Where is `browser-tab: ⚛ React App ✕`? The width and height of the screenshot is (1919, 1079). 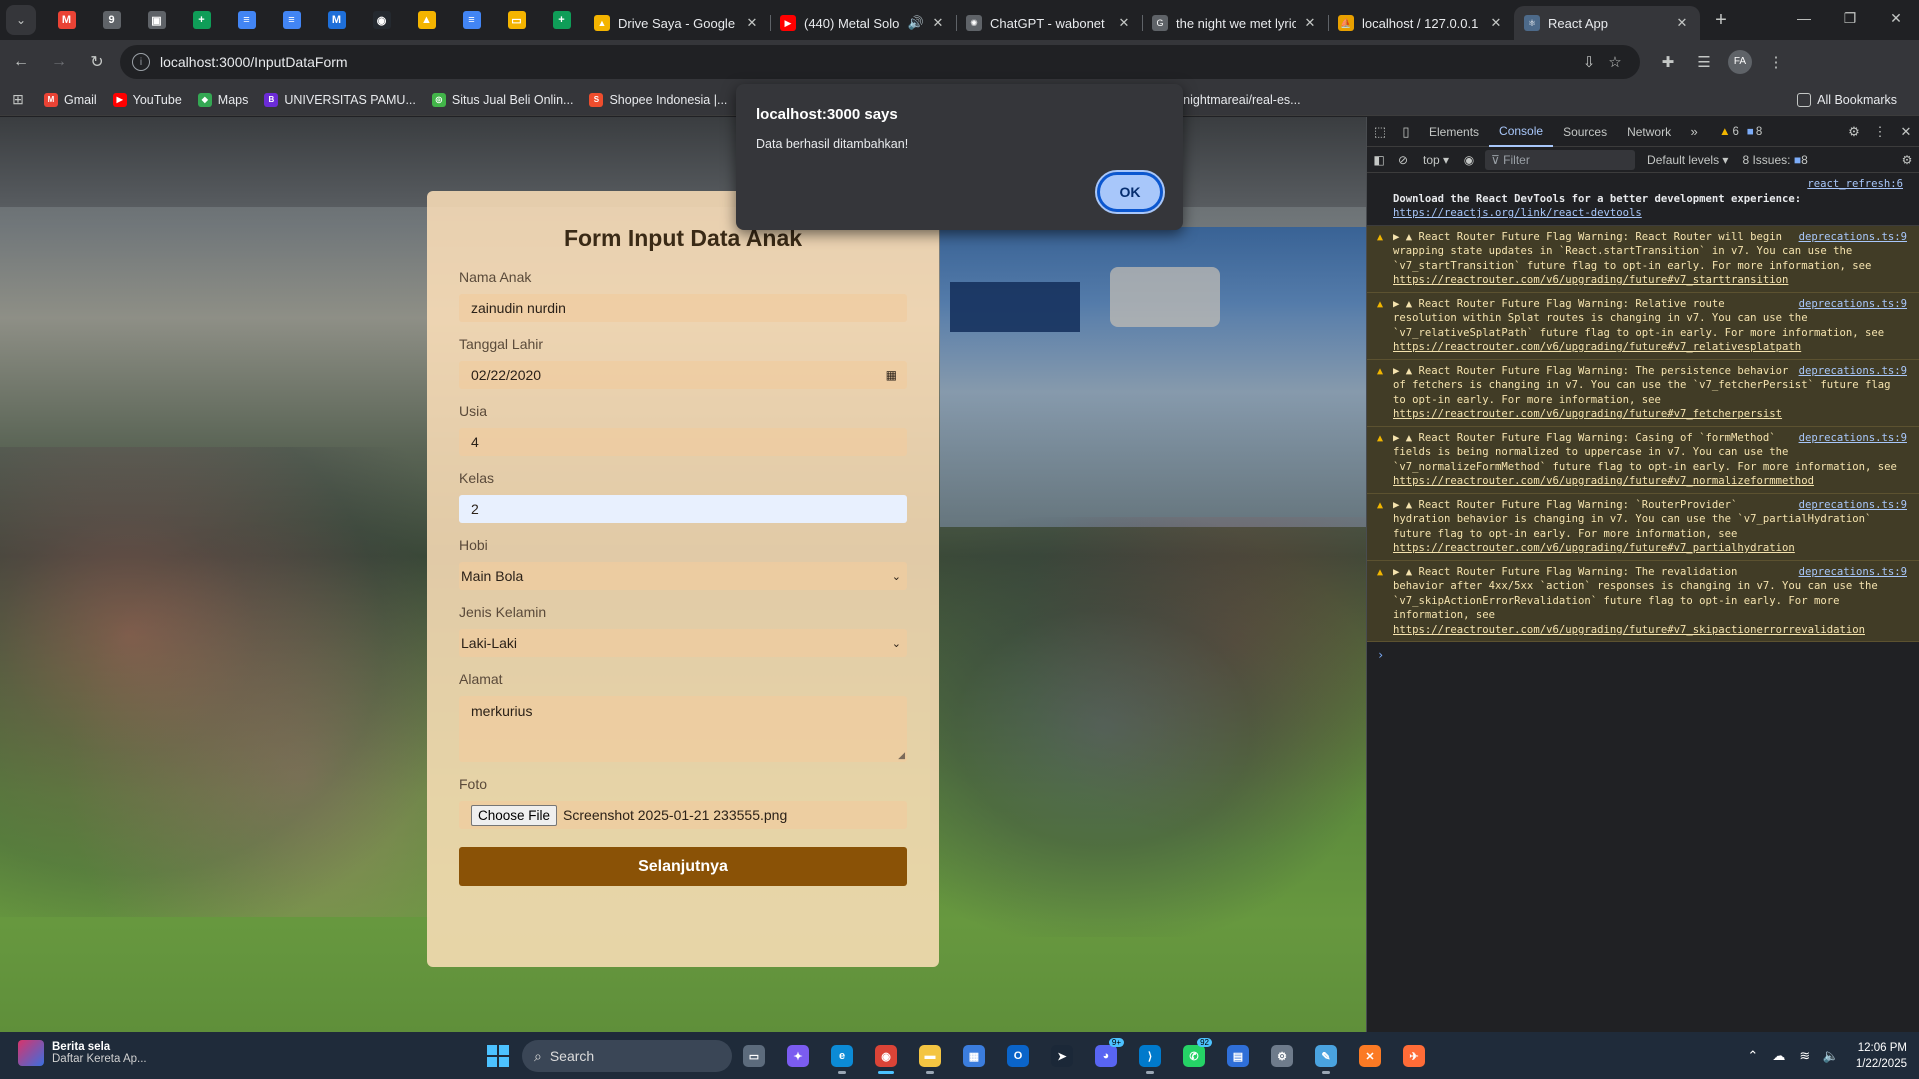 browser-tab: ⚛ React App ✕ is located at coordinates (1607, 23).